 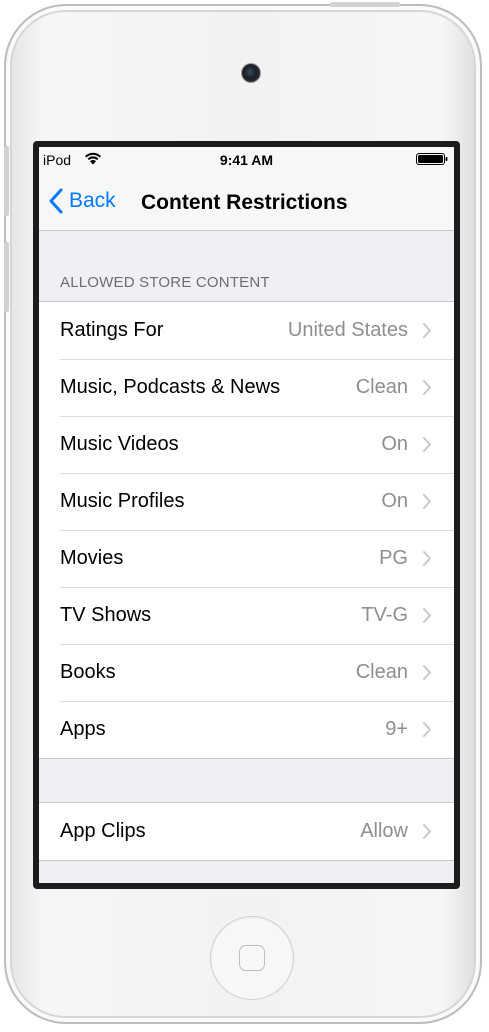 I want to click on front-camera, so click(x=251, y=73).